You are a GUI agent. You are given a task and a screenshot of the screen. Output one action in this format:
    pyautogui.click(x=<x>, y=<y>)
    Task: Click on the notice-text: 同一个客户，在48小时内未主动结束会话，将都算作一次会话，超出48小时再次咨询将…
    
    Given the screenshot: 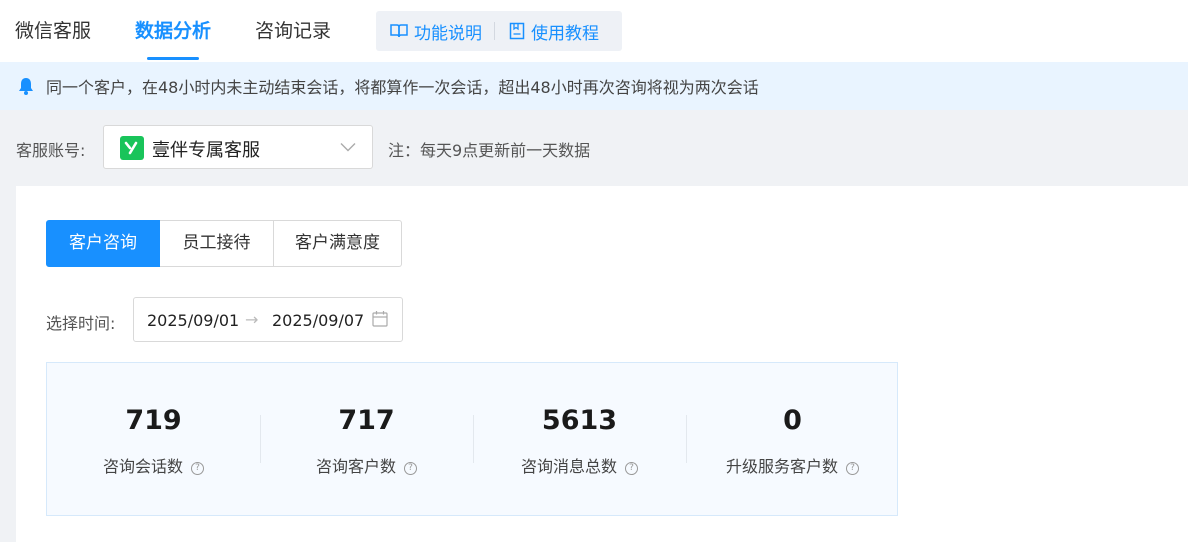 What is the action you would take?
    pyautogui.click(x=402, y=87)
    